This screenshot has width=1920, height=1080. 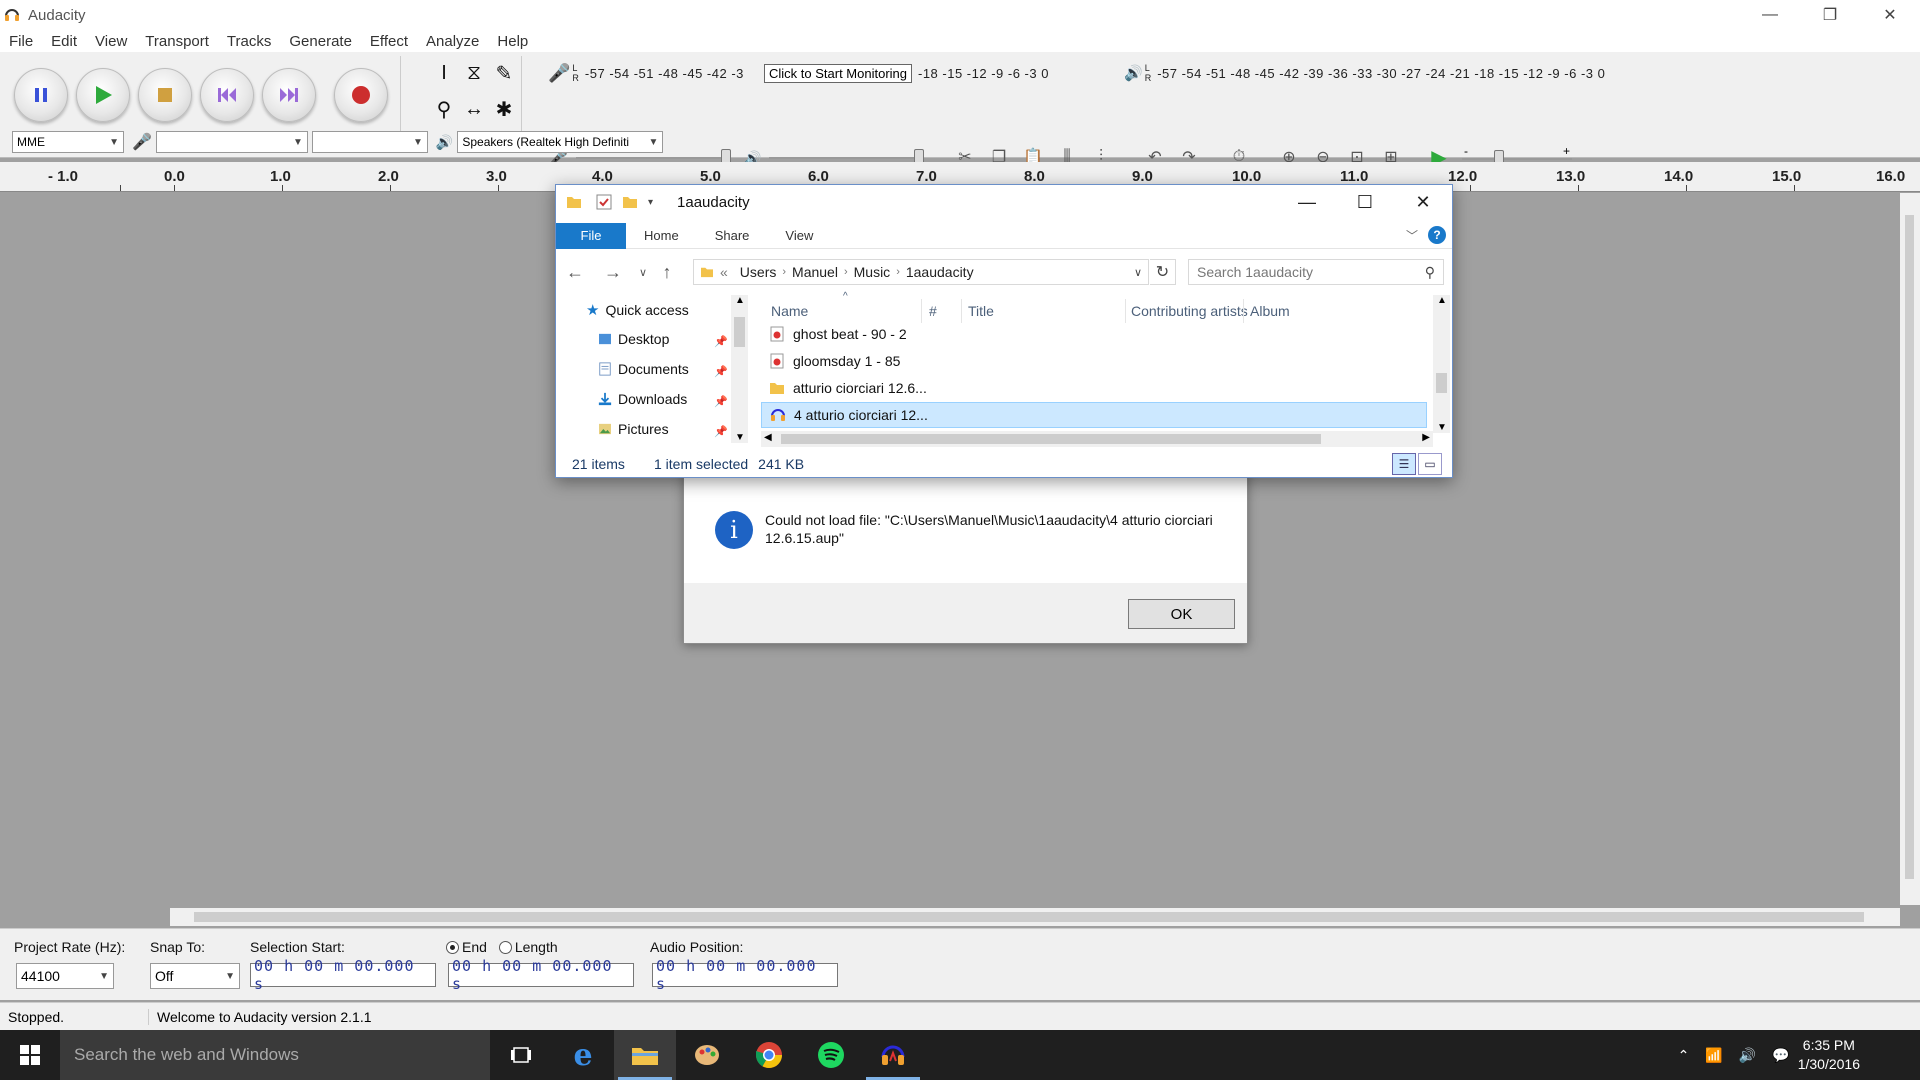 What do you see at coordinates (1138, 272) in the screenshot?
I see `address-dropdown-icon: ∨` at bounding box center [1138, 272].